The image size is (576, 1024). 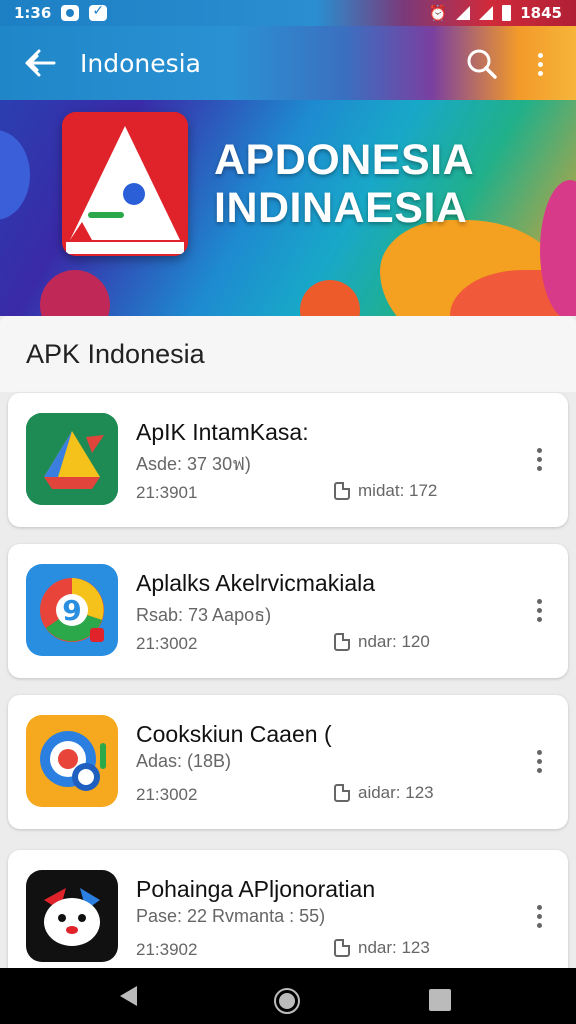 I want to click on mascot-app-icon, so click(x=72, y=916).